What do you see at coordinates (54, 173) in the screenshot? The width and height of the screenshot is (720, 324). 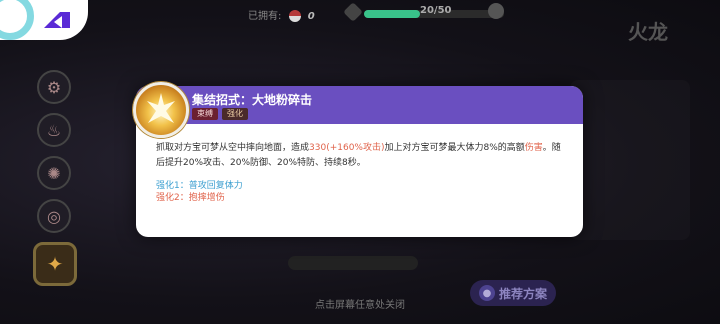 I see `spark-icon: ✺` at bounding box center [54, 173].